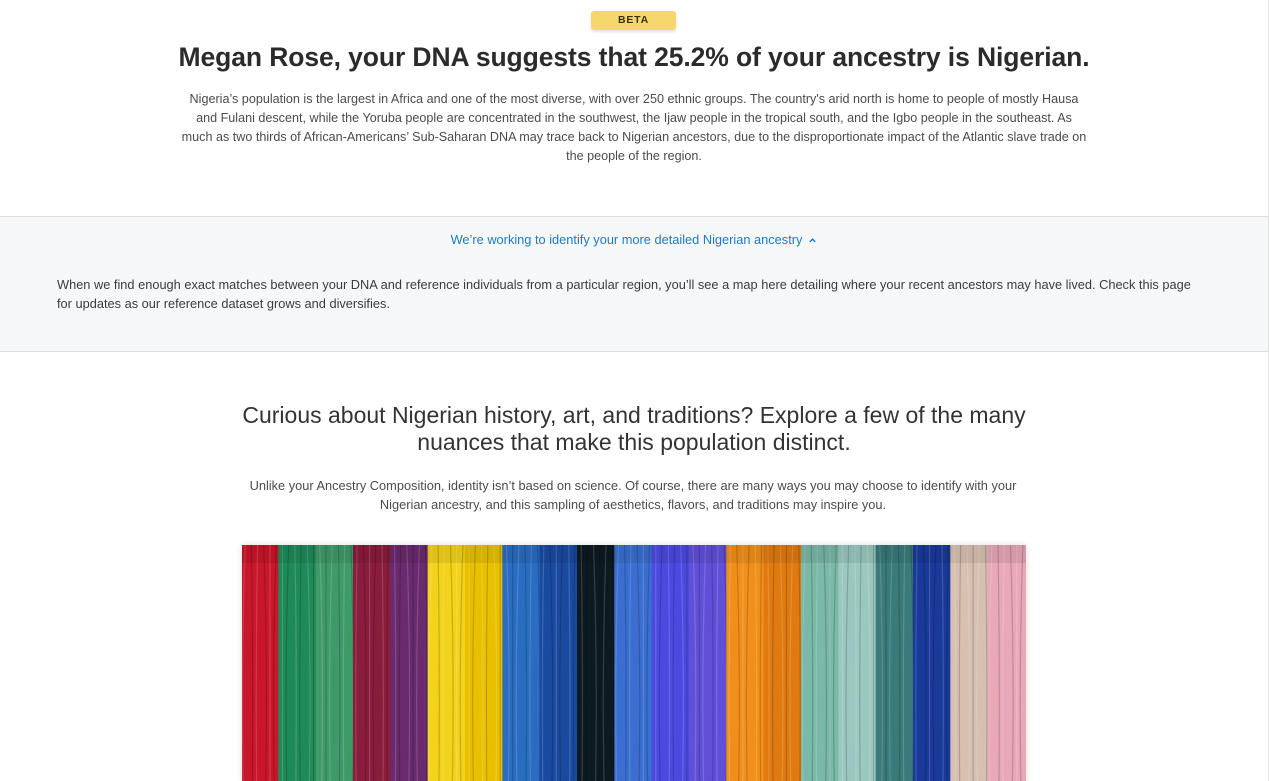 This screenshot has width=1270, height=781. What do you see at coordinates (633, 20) in the screenshot?
I see `beta-badge: BETA` at bounding box center [633, 20].